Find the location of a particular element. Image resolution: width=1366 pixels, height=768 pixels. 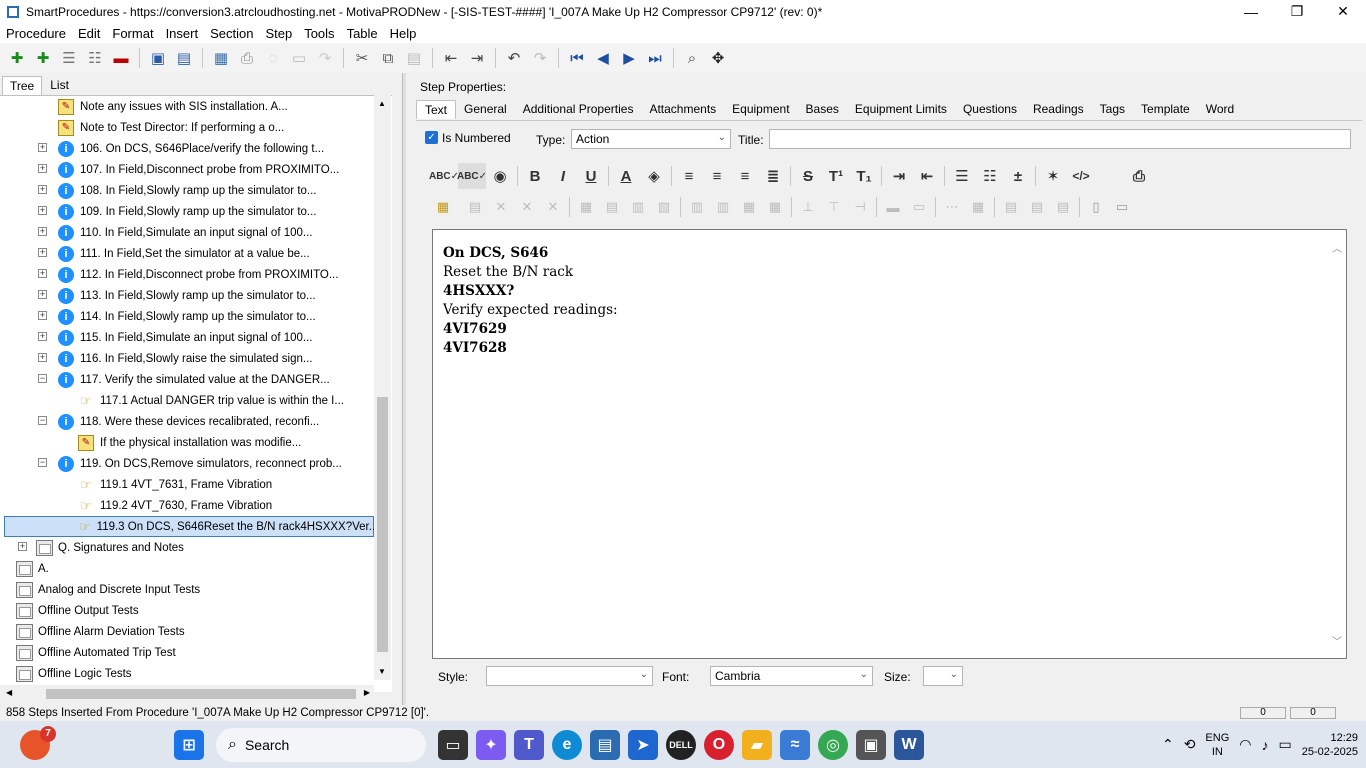

opera-icon: O is located at coordinates (719, 744).